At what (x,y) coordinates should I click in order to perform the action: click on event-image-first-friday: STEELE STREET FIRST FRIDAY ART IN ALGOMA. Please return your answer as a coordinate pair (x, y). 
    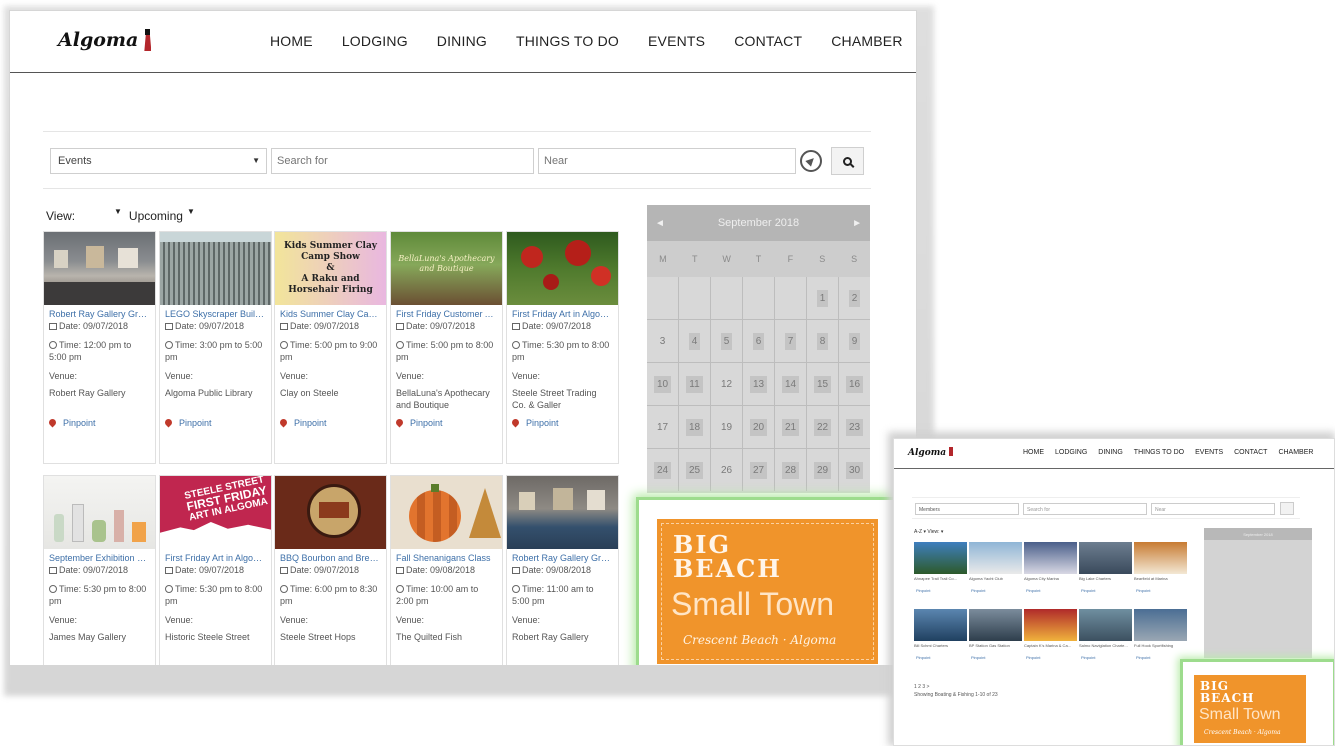
    Looking at the image, I should click on (215, 512).